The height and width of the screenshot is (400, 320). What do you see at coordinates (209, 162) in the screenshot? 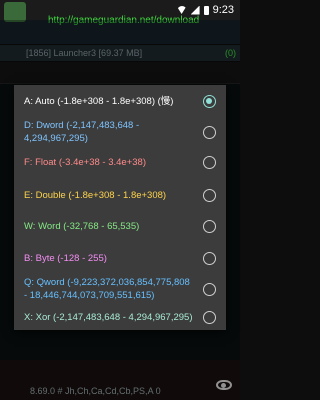
I see `radio-float` at bounding box center [209, 162].